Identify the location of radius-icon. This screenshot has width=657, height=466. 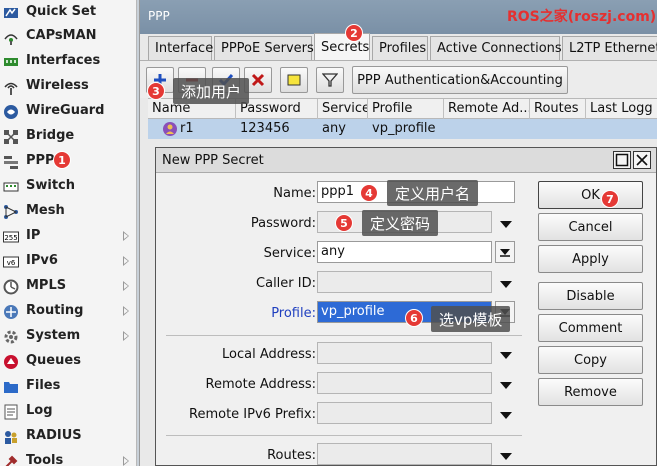
(11, 437).